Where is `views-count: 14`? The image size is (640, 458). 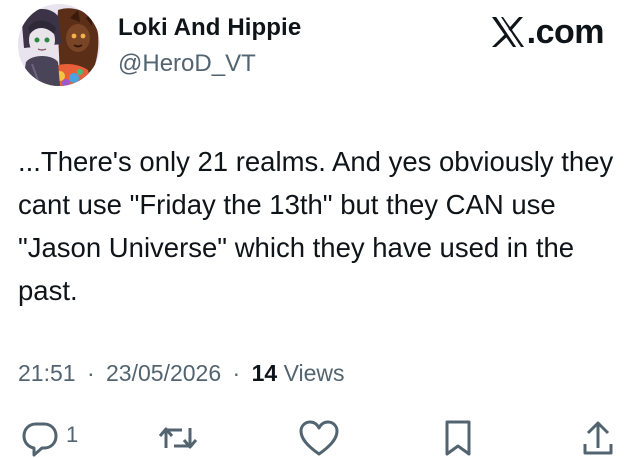 views-count: 14 is located at coordinates (264, 373).